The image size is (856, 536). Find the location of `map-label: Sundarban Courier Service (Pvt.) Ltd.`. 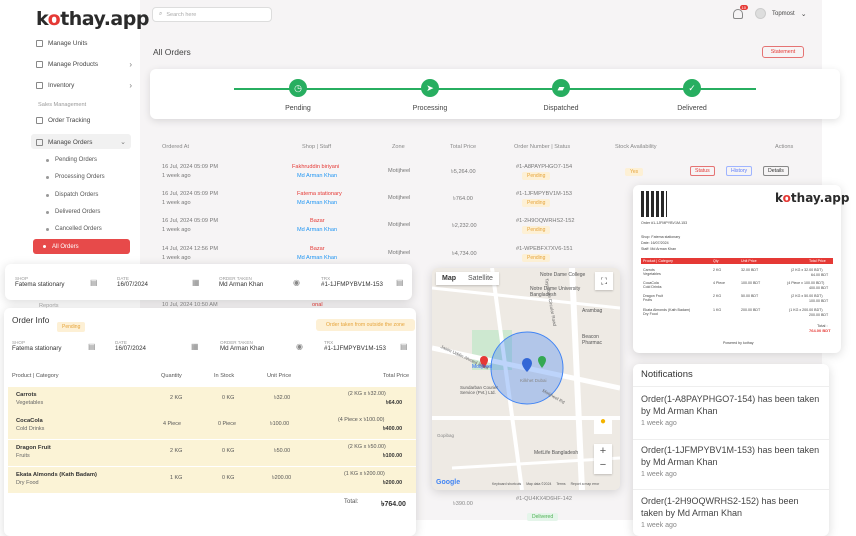

map-label: Sundarban Courier Service (Pvt.) Ltd. is located at coordinates (479, 390).